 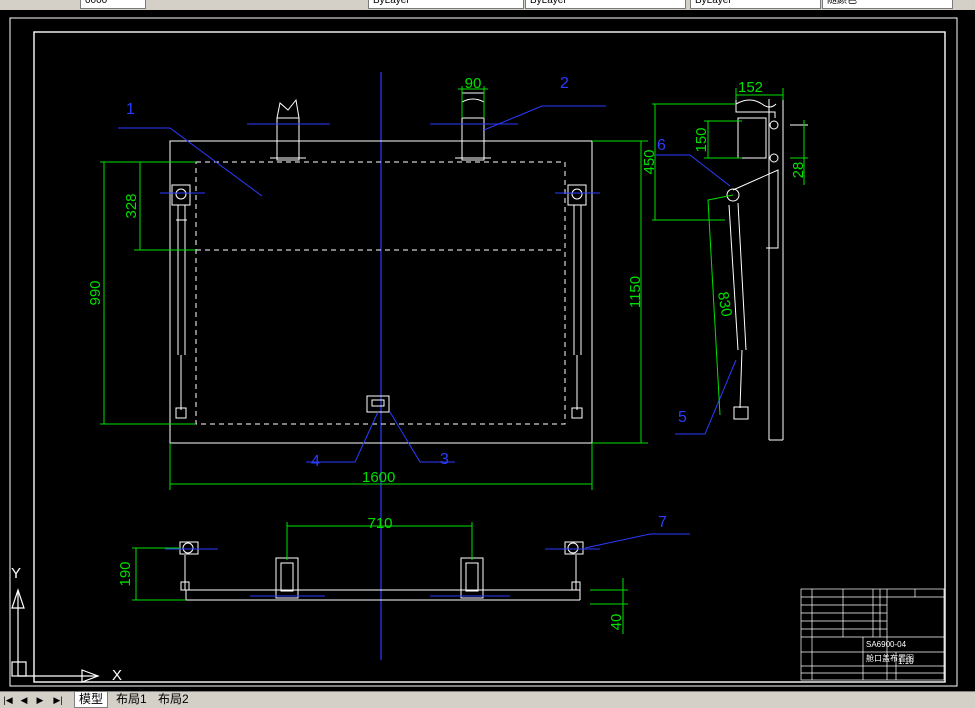 I want to click on hinge-break-left, so click(x=288, y=108).